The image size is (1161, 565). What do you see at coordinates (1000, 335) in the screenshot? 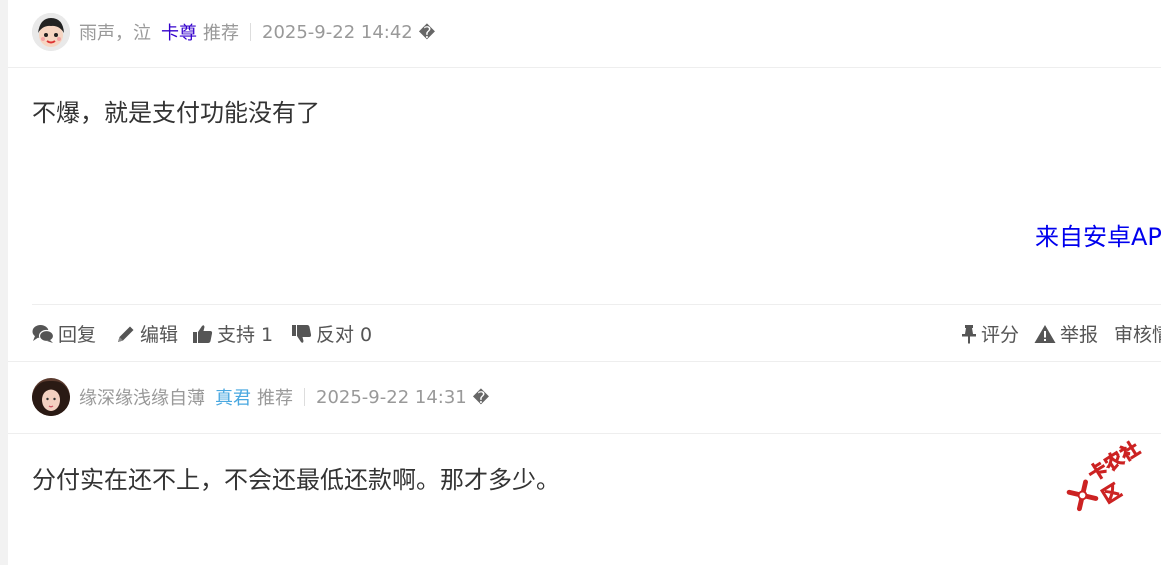
I see `rate-label: 评分` at bounding box center [1000, 335].